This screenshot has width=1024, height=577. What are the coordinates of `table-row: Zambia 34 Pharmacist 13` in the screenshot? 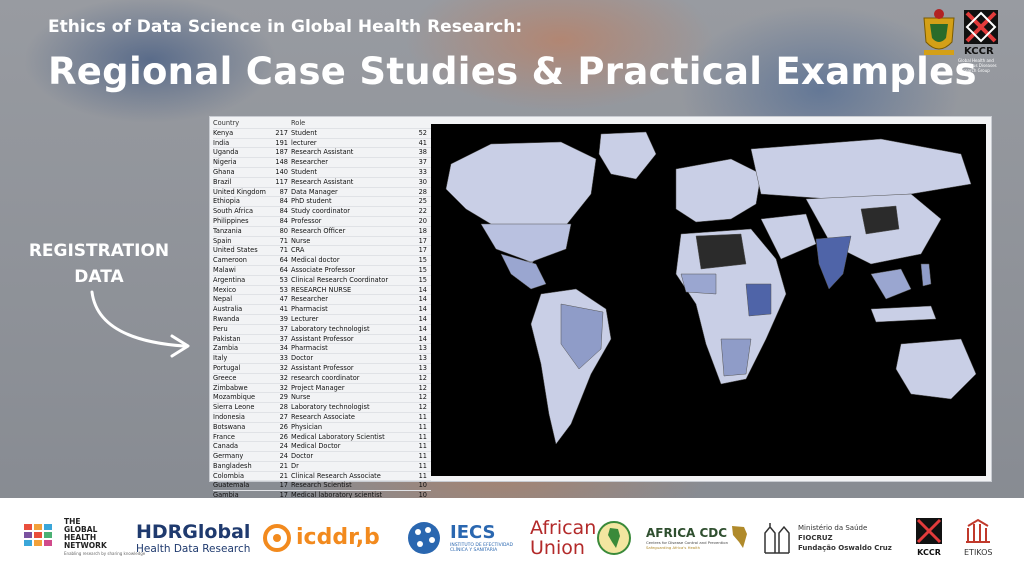 It's located at (322, 348).